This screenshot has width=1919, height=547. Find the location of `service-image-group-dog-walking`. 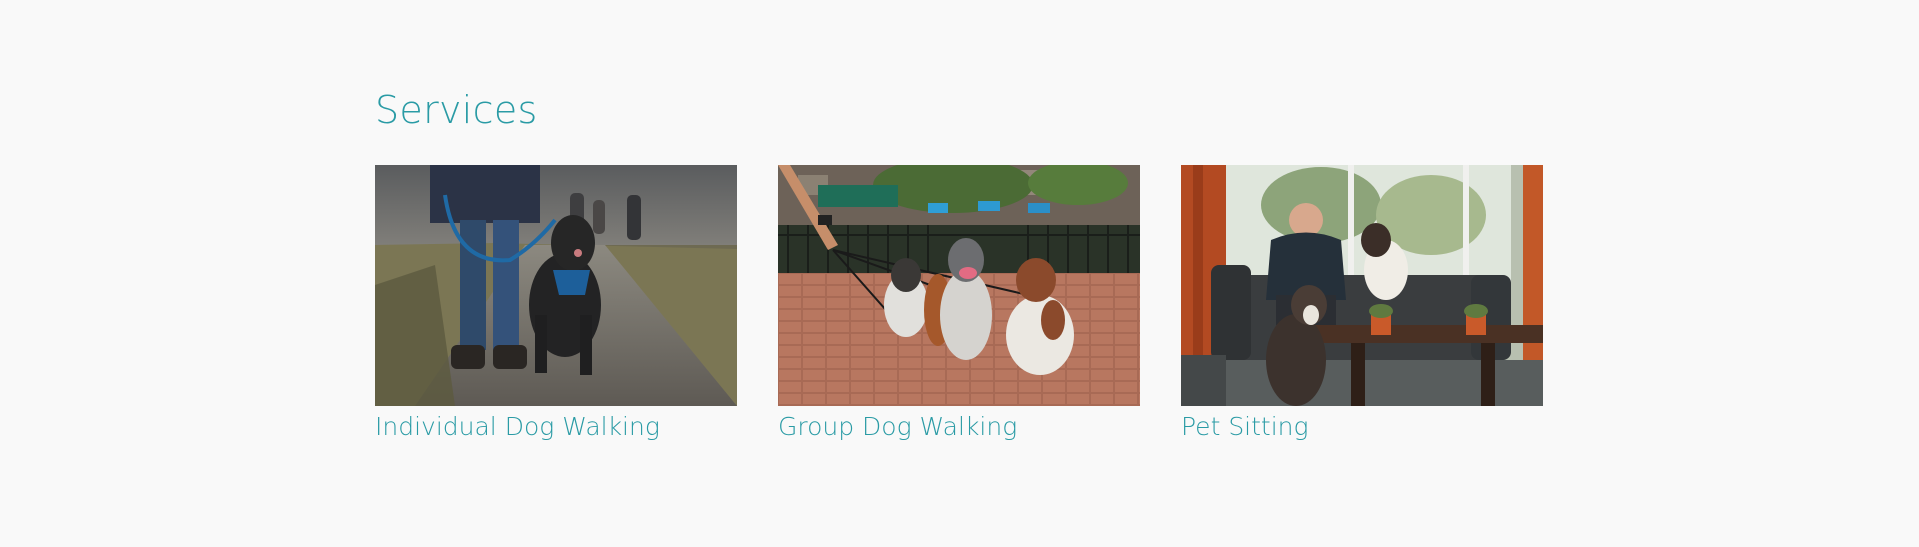

service-image-group-dog-walking is located at coordinates (959, 285).